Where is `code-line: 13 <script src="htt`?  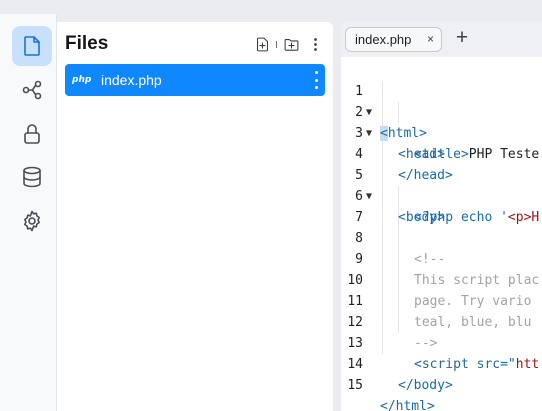 code-line: 13 <script src="htt is located at coordinates (441, 342).